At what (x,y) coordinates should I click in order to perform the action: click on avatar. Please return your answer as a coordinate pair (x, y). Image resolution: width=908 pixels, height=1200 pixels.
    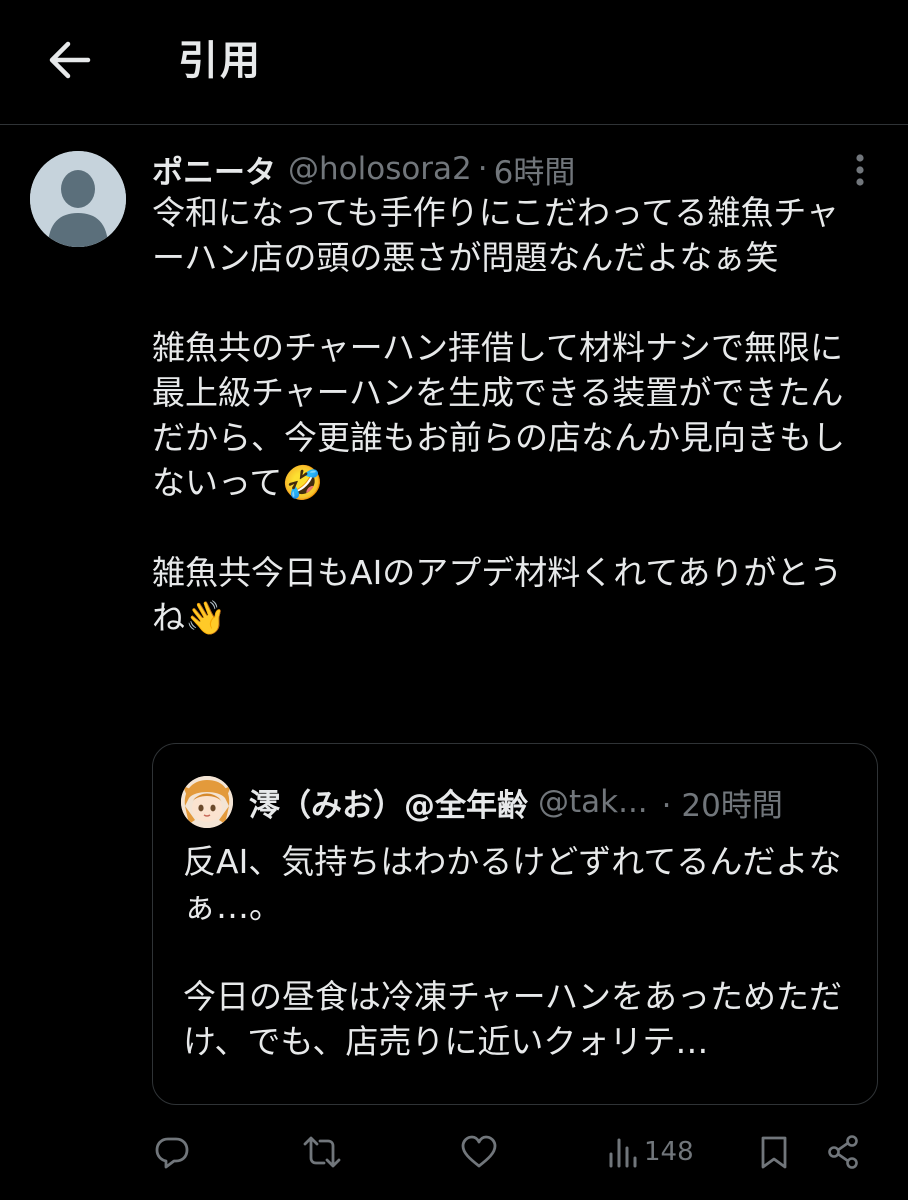
    Looking at the image, I should click on (78, 199).